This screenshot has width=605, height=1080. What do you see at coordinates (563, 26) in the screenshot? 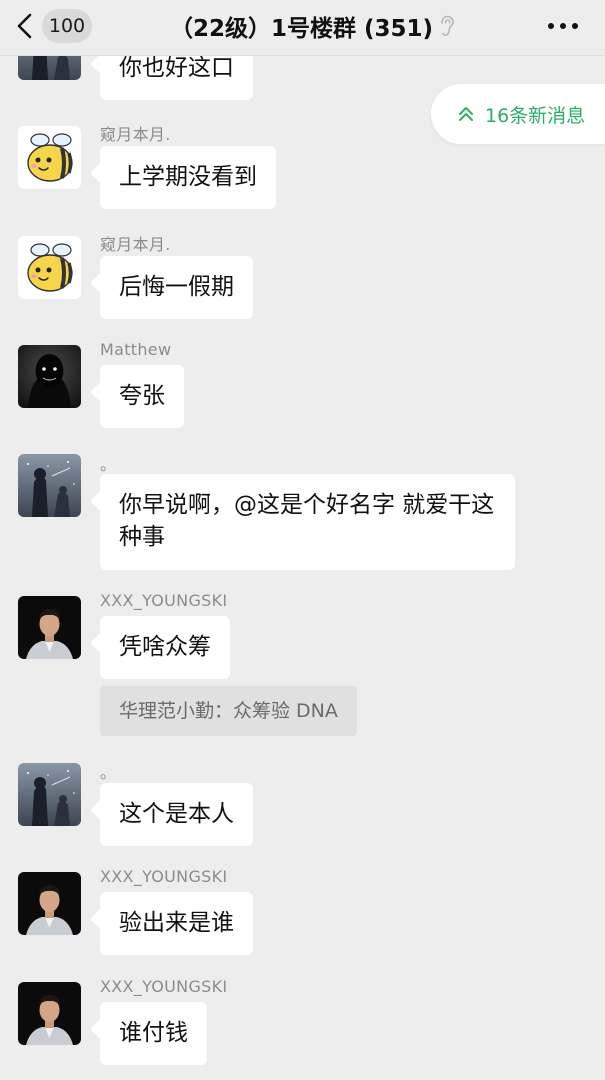
I see `more-options-icon` at bounding box center [563, 26].